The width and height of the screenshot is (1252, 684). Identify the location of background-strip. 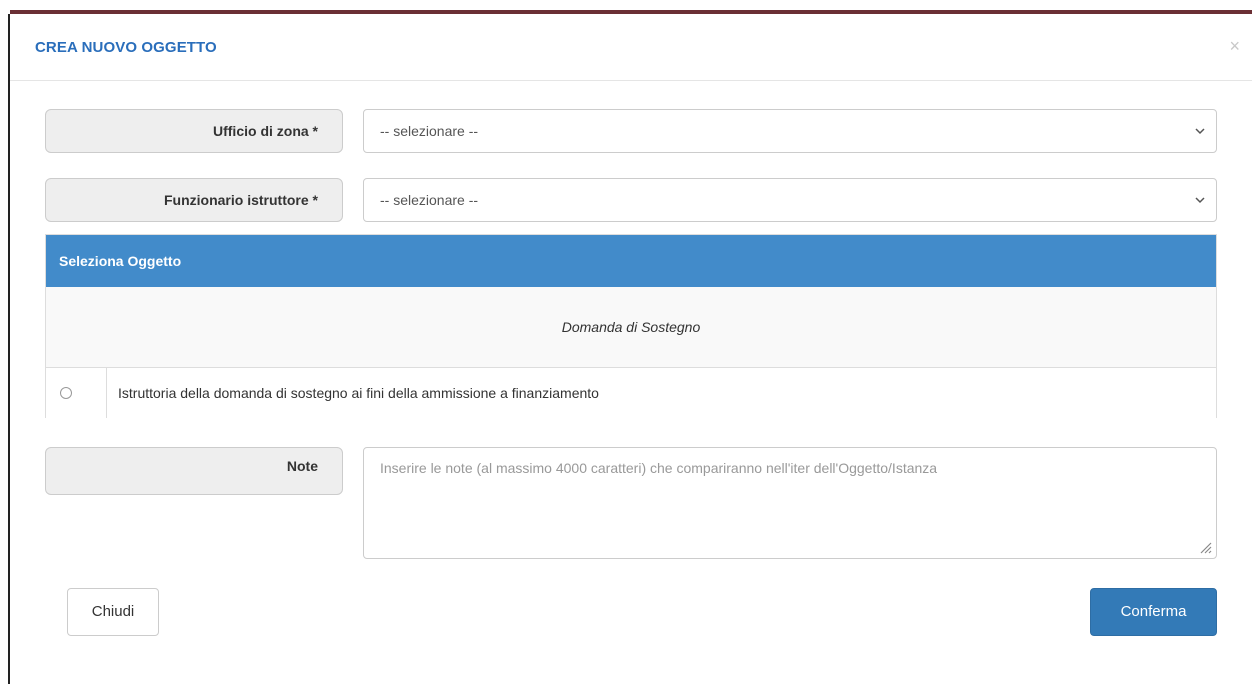
(626, 7).